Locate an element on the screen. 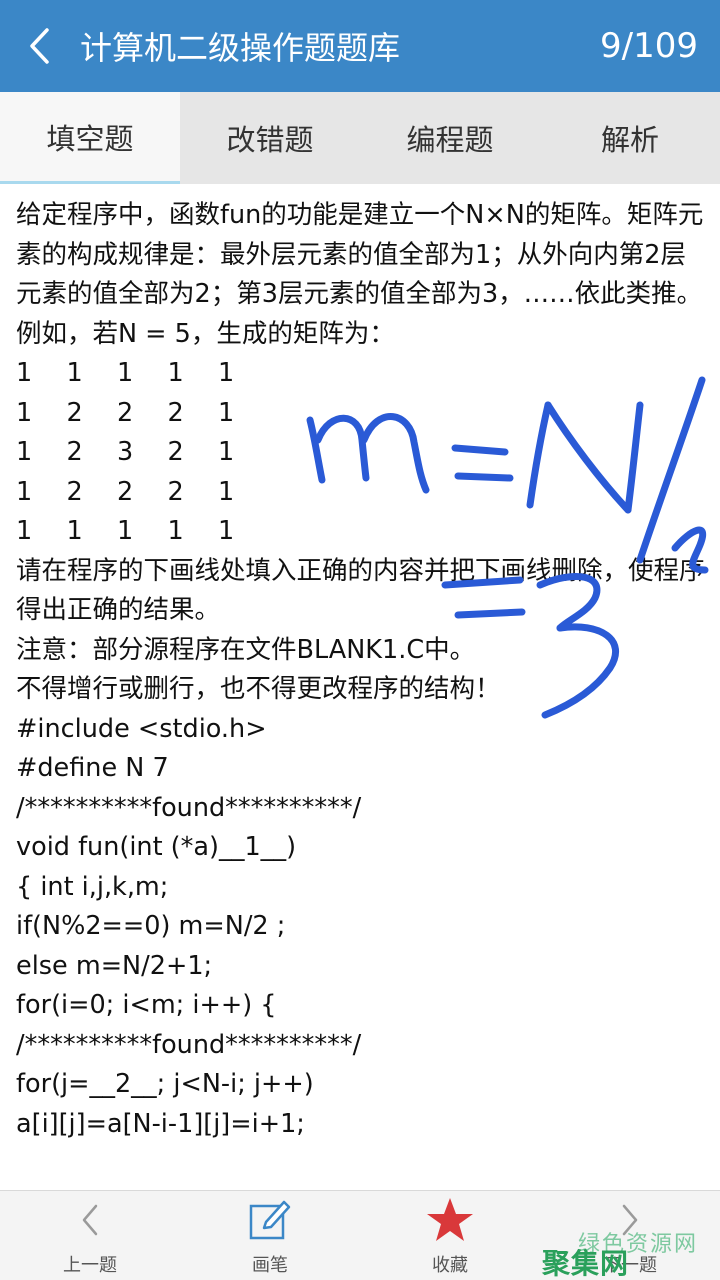 The image size is (720, 1280). chevron-left-icon is located at coordinates (90, 1220).